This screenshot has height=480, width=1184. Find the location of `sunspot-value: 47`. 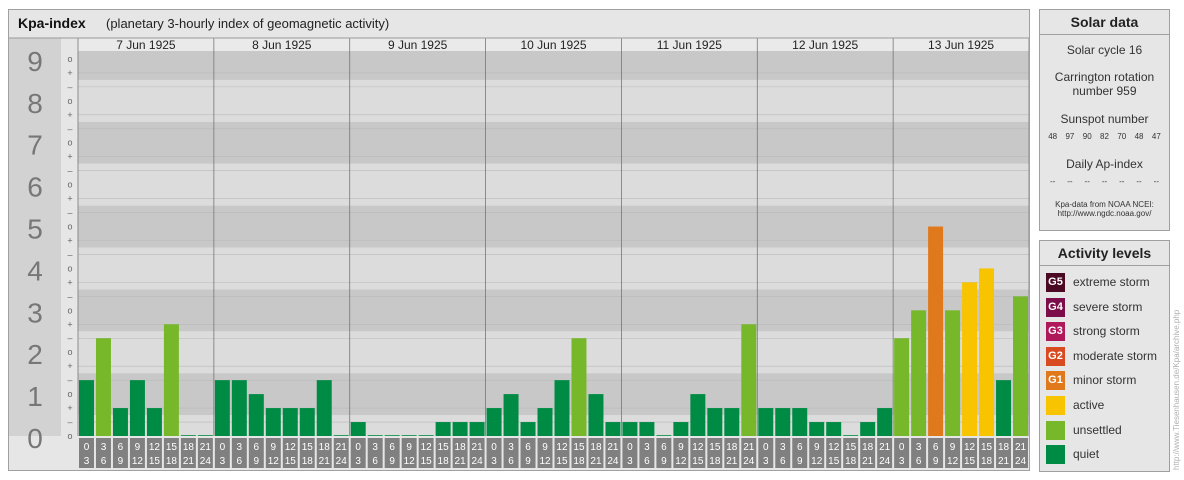

sunspot-value: 47 is located at coordinates (1156, 136).